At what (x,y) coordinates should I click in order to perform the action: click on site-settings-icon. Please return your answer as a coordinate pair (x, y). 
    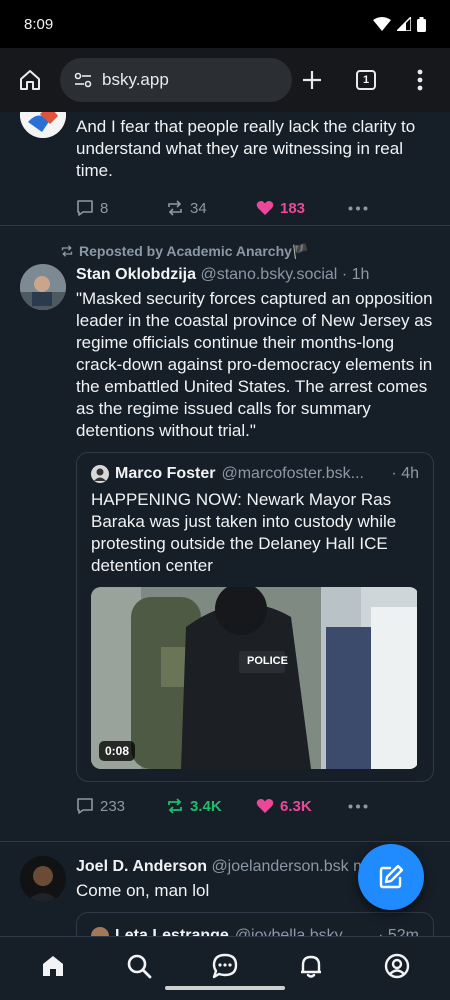
    Looking at the image, I should click on (83, 80).